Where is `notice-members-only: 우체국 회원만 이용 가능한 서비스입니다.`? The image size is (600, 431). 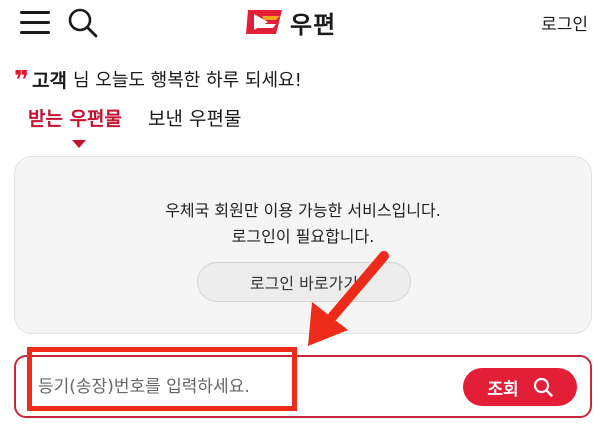
notice-members-only: 우체국 회원만 이용 가능한 서비스입니다. is located at coordinates (303, 210).